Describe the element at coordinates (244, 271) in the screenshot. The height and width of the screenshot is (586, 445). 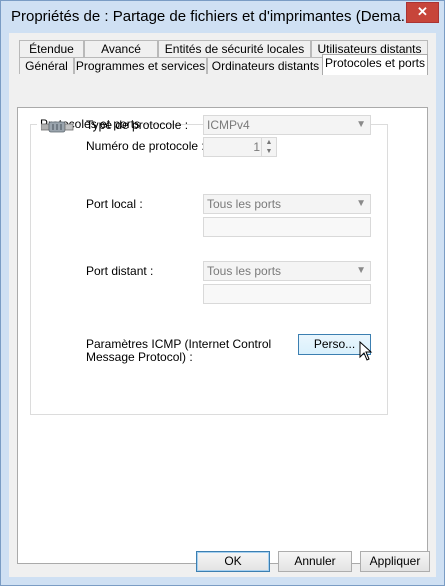
I see `remote-port-value: Tous les ports` at that location.